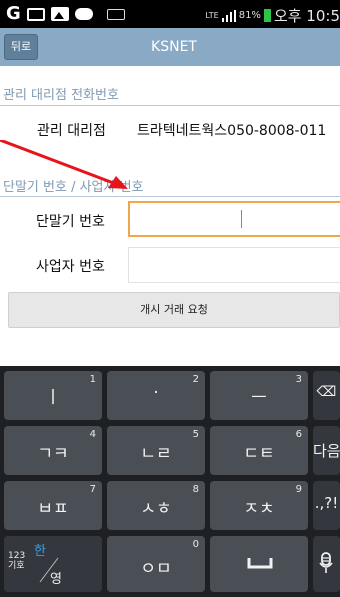 The image size is (340, 597). Describe the element at coordinates (13, 13) in the screenshot. I see `app-notification-icon: G` at that location.